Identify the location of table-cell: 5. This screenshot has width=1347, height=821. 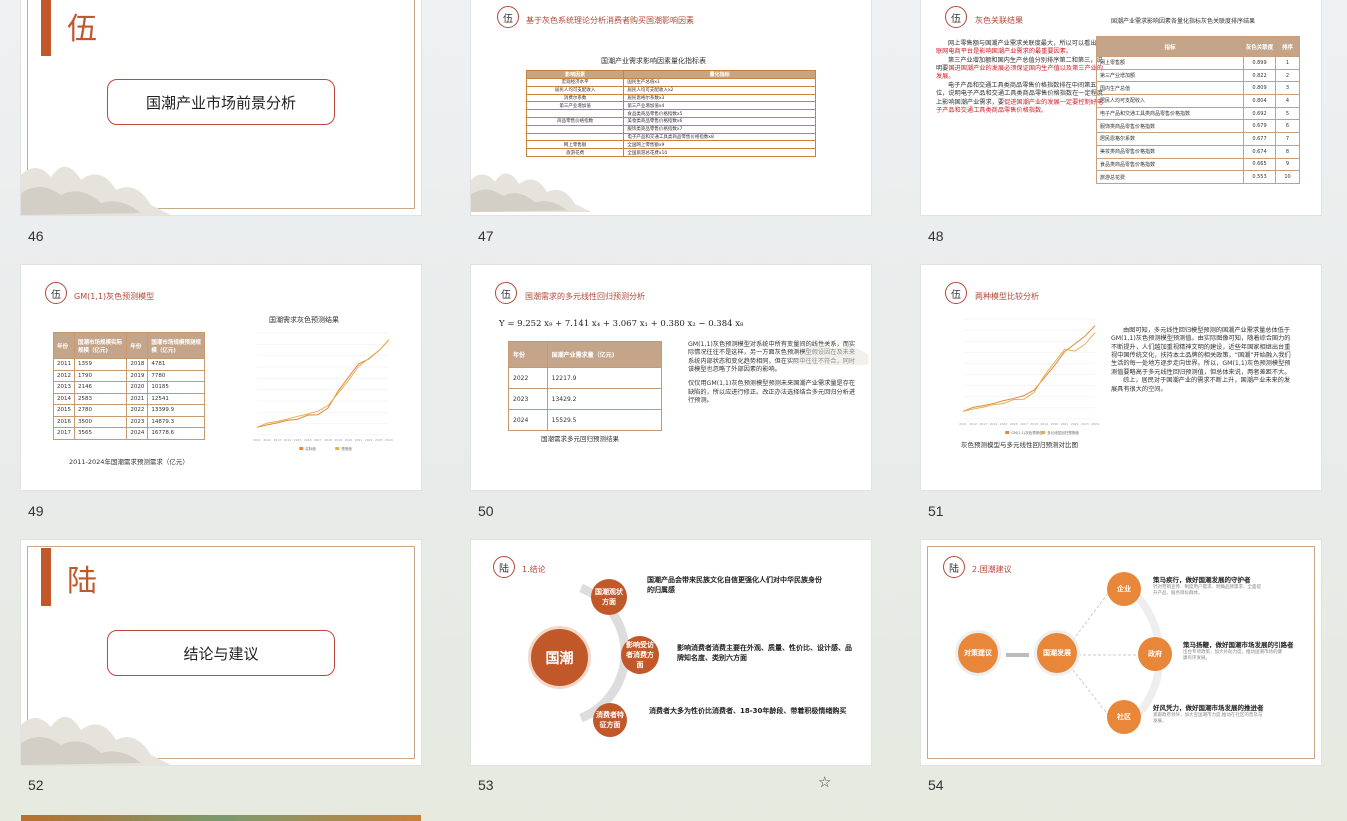
(1287, 113).